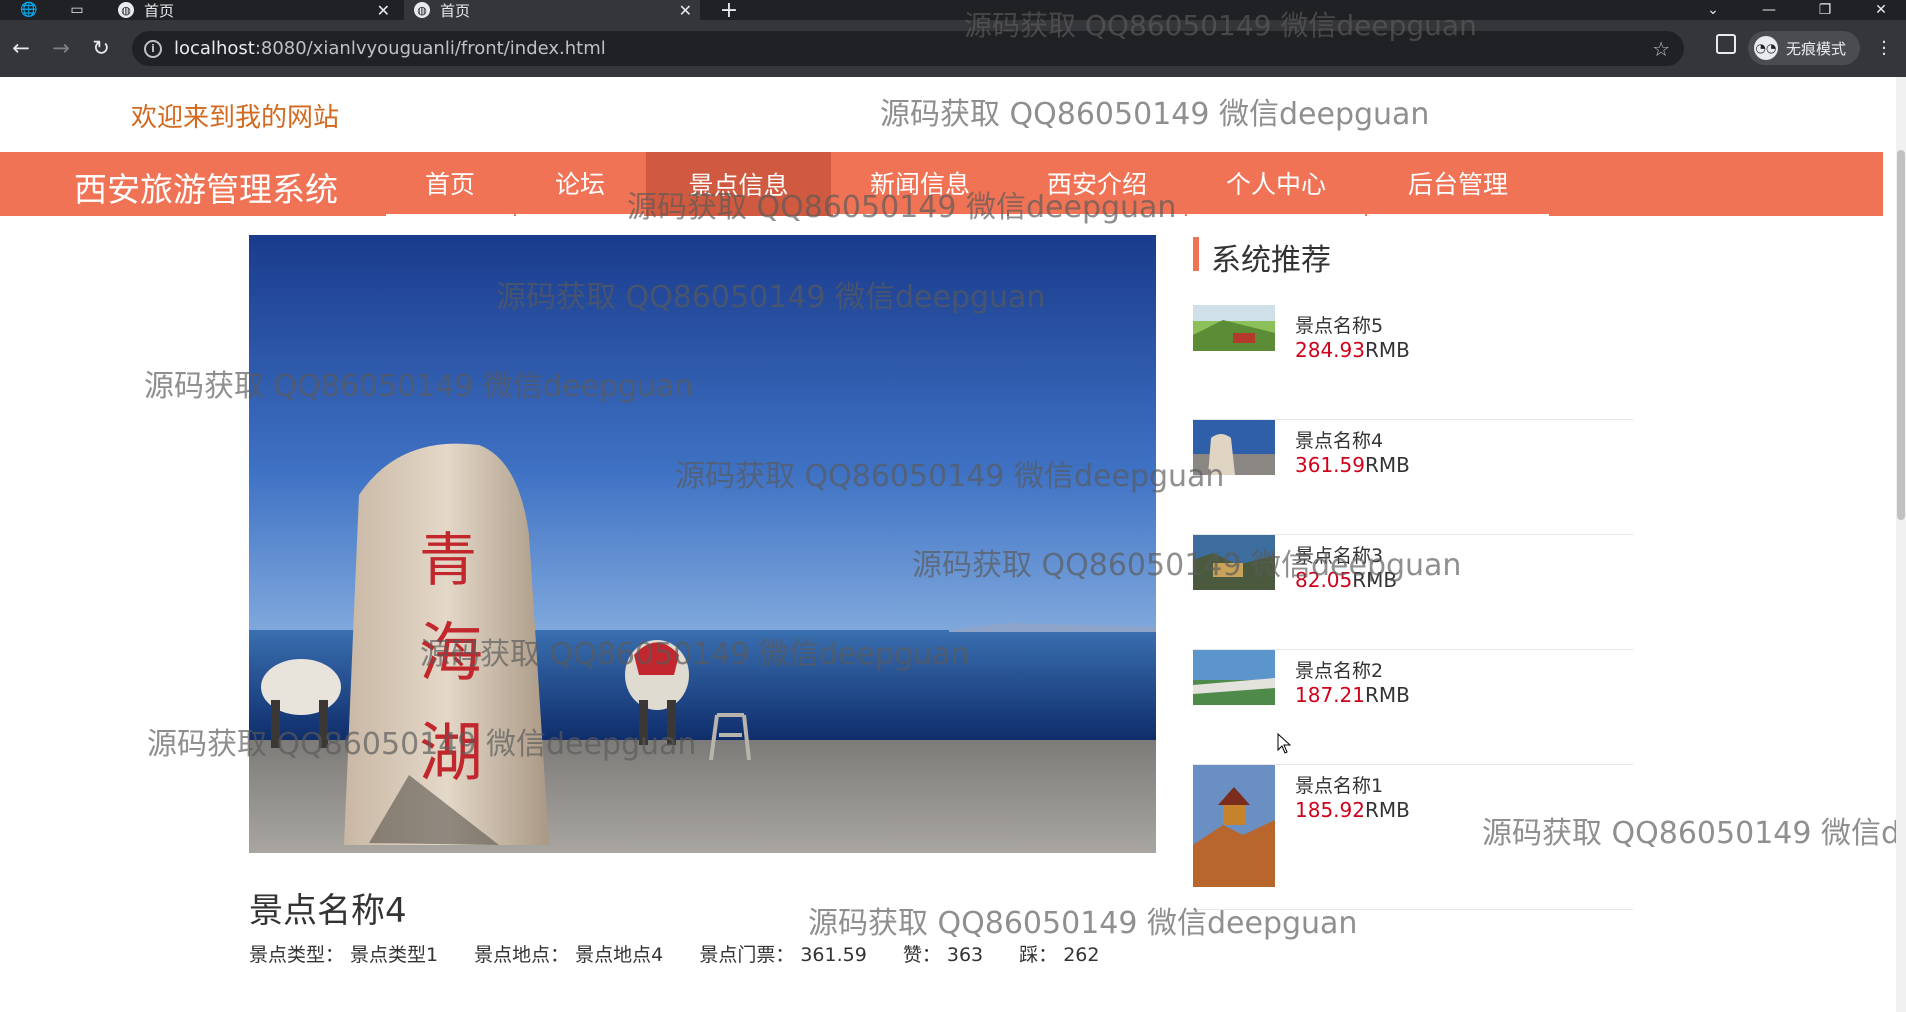 This screenshot has height=1012, width=1906. Describe the element at coordinates (1766, 48) in the screenshot. I see `incognito-icon: ◔◔` at that location.